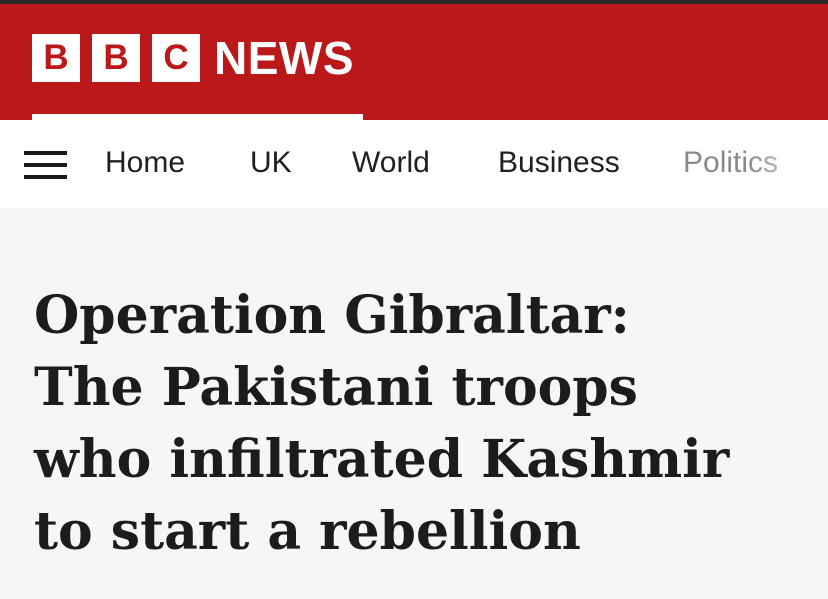  What do you see at coordinates (116, 58) in the screenshot?
I see `bbc-logo-letter-b2: B` at bounding box center [116, 58].